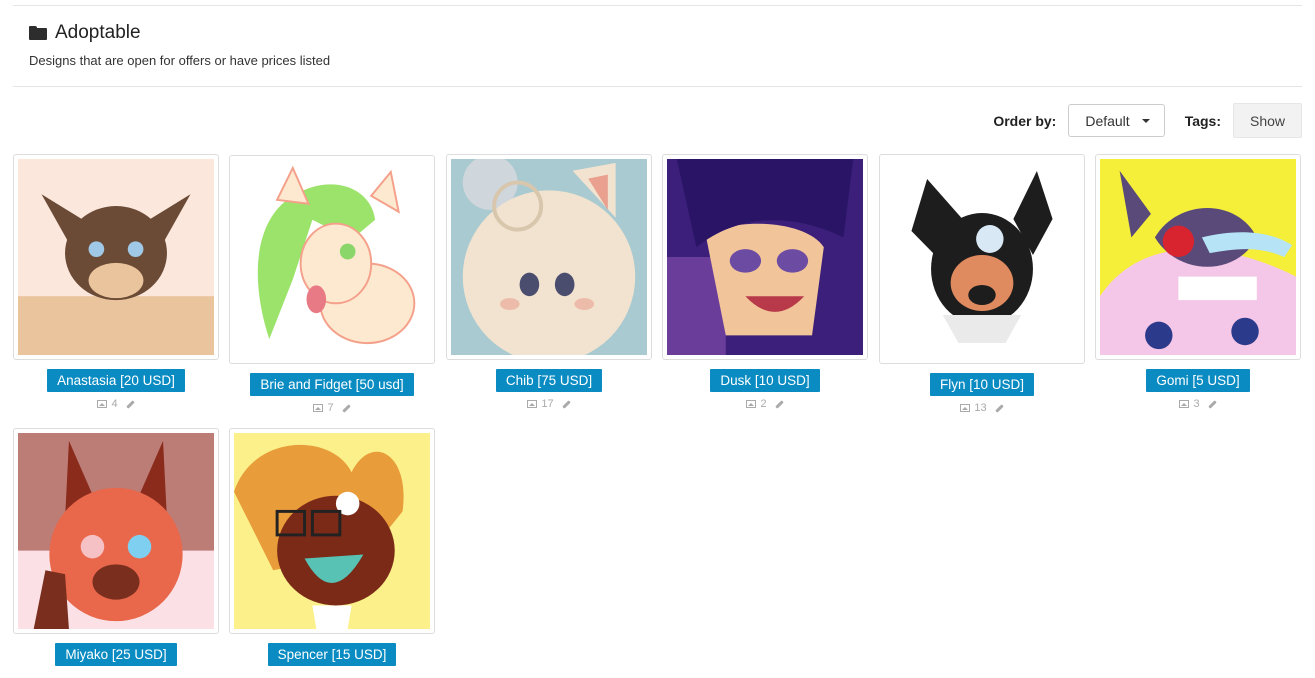 The height and width of the screenshot is (678, 1315). I want to click on order-by-dropdown: Default, so click(1116, 120).